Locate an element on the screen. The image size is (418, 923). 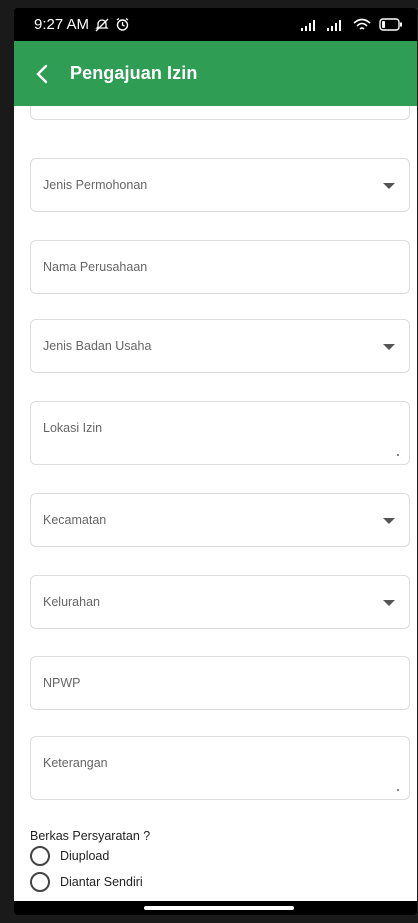
previous-field is located at coordinates (220, 113).